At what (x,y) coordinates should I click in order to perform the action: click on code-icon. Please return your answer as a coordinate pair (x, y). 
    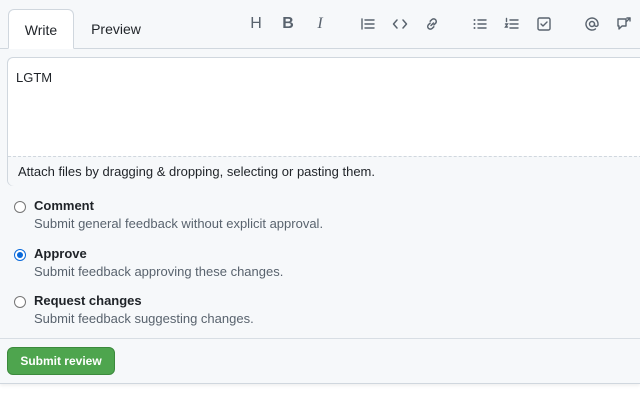
    Looking at the image, I should click on (400, 24).